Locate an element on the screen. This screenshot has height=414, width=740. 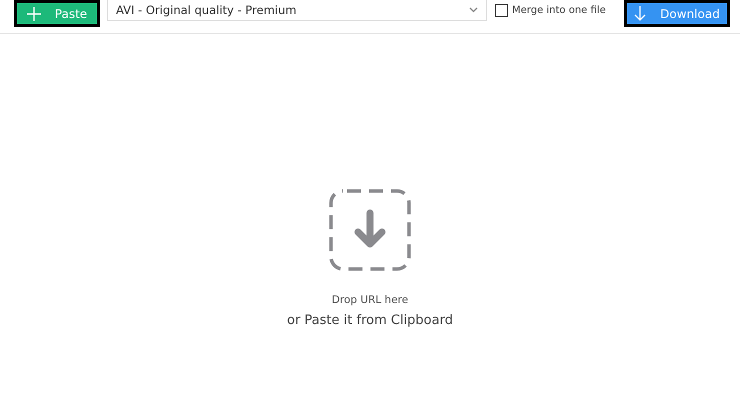
format-dropdown: AVI - Original quality - Premium is located at coordinates (297, 10).